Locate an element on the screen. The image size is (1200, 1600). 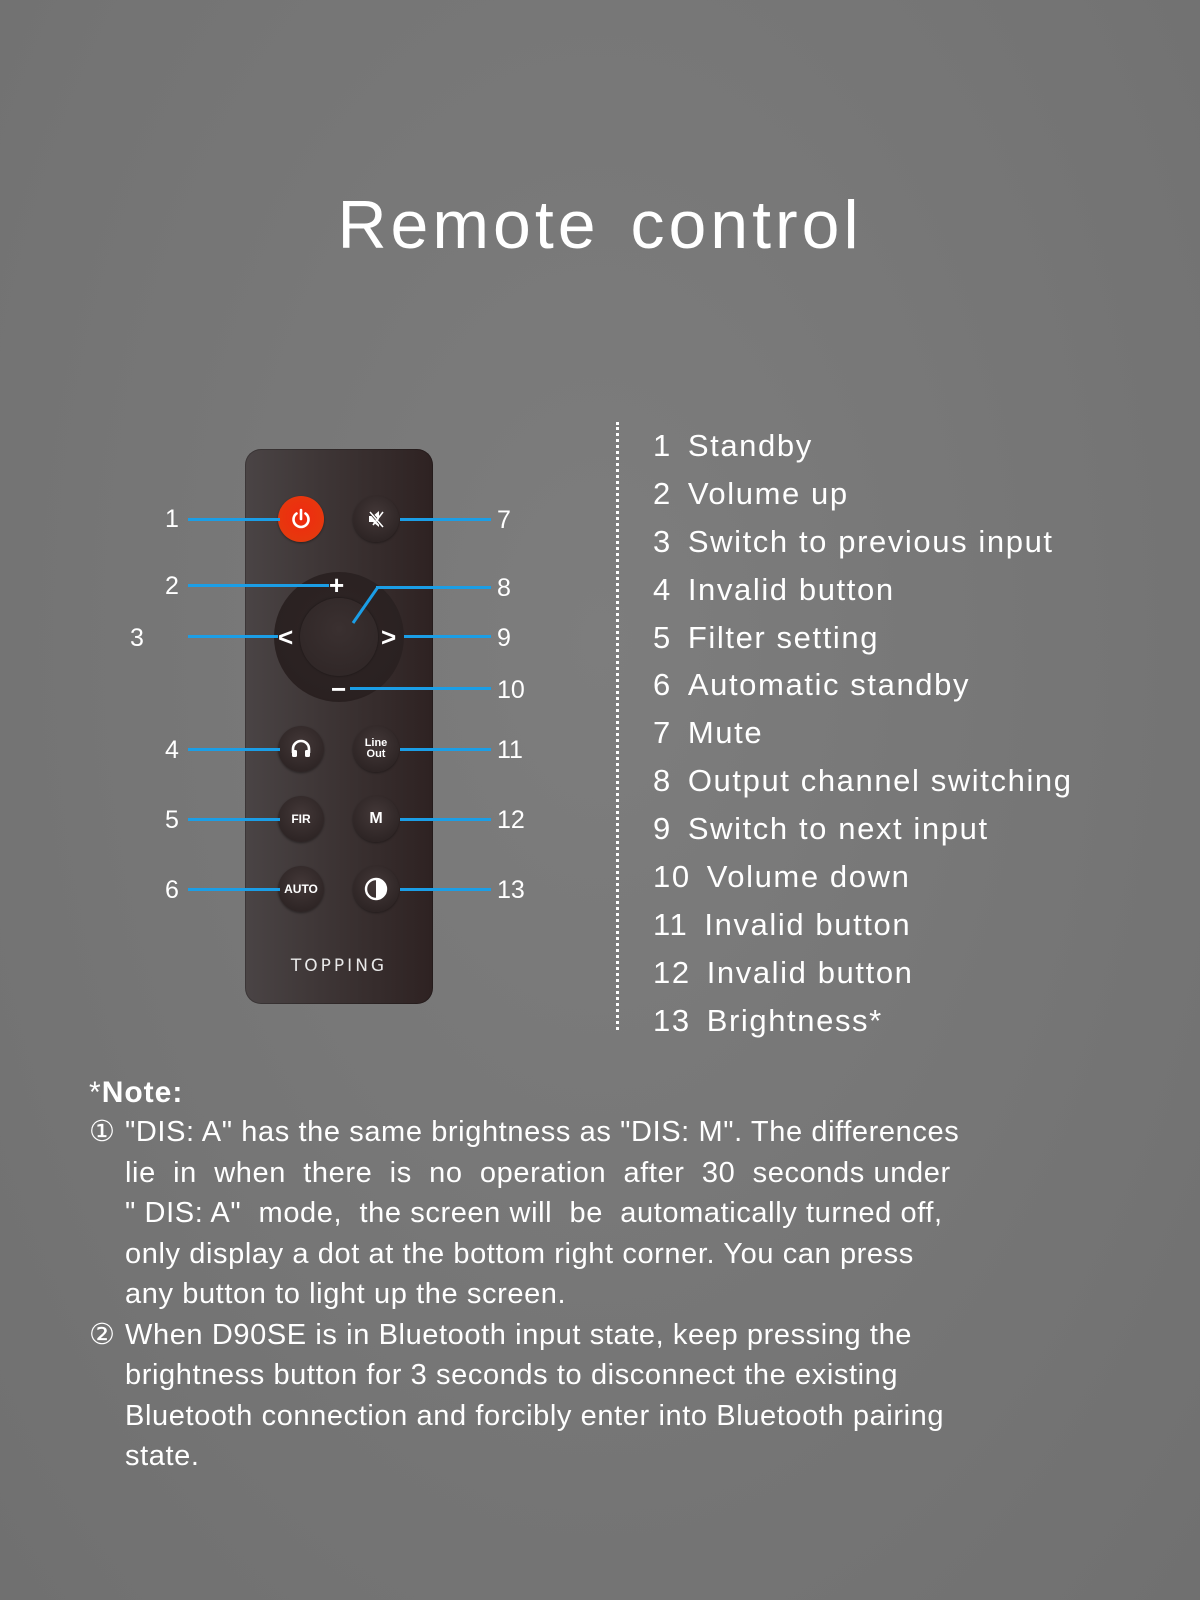
fir-button: FIR is located at coordinates (301, 819).